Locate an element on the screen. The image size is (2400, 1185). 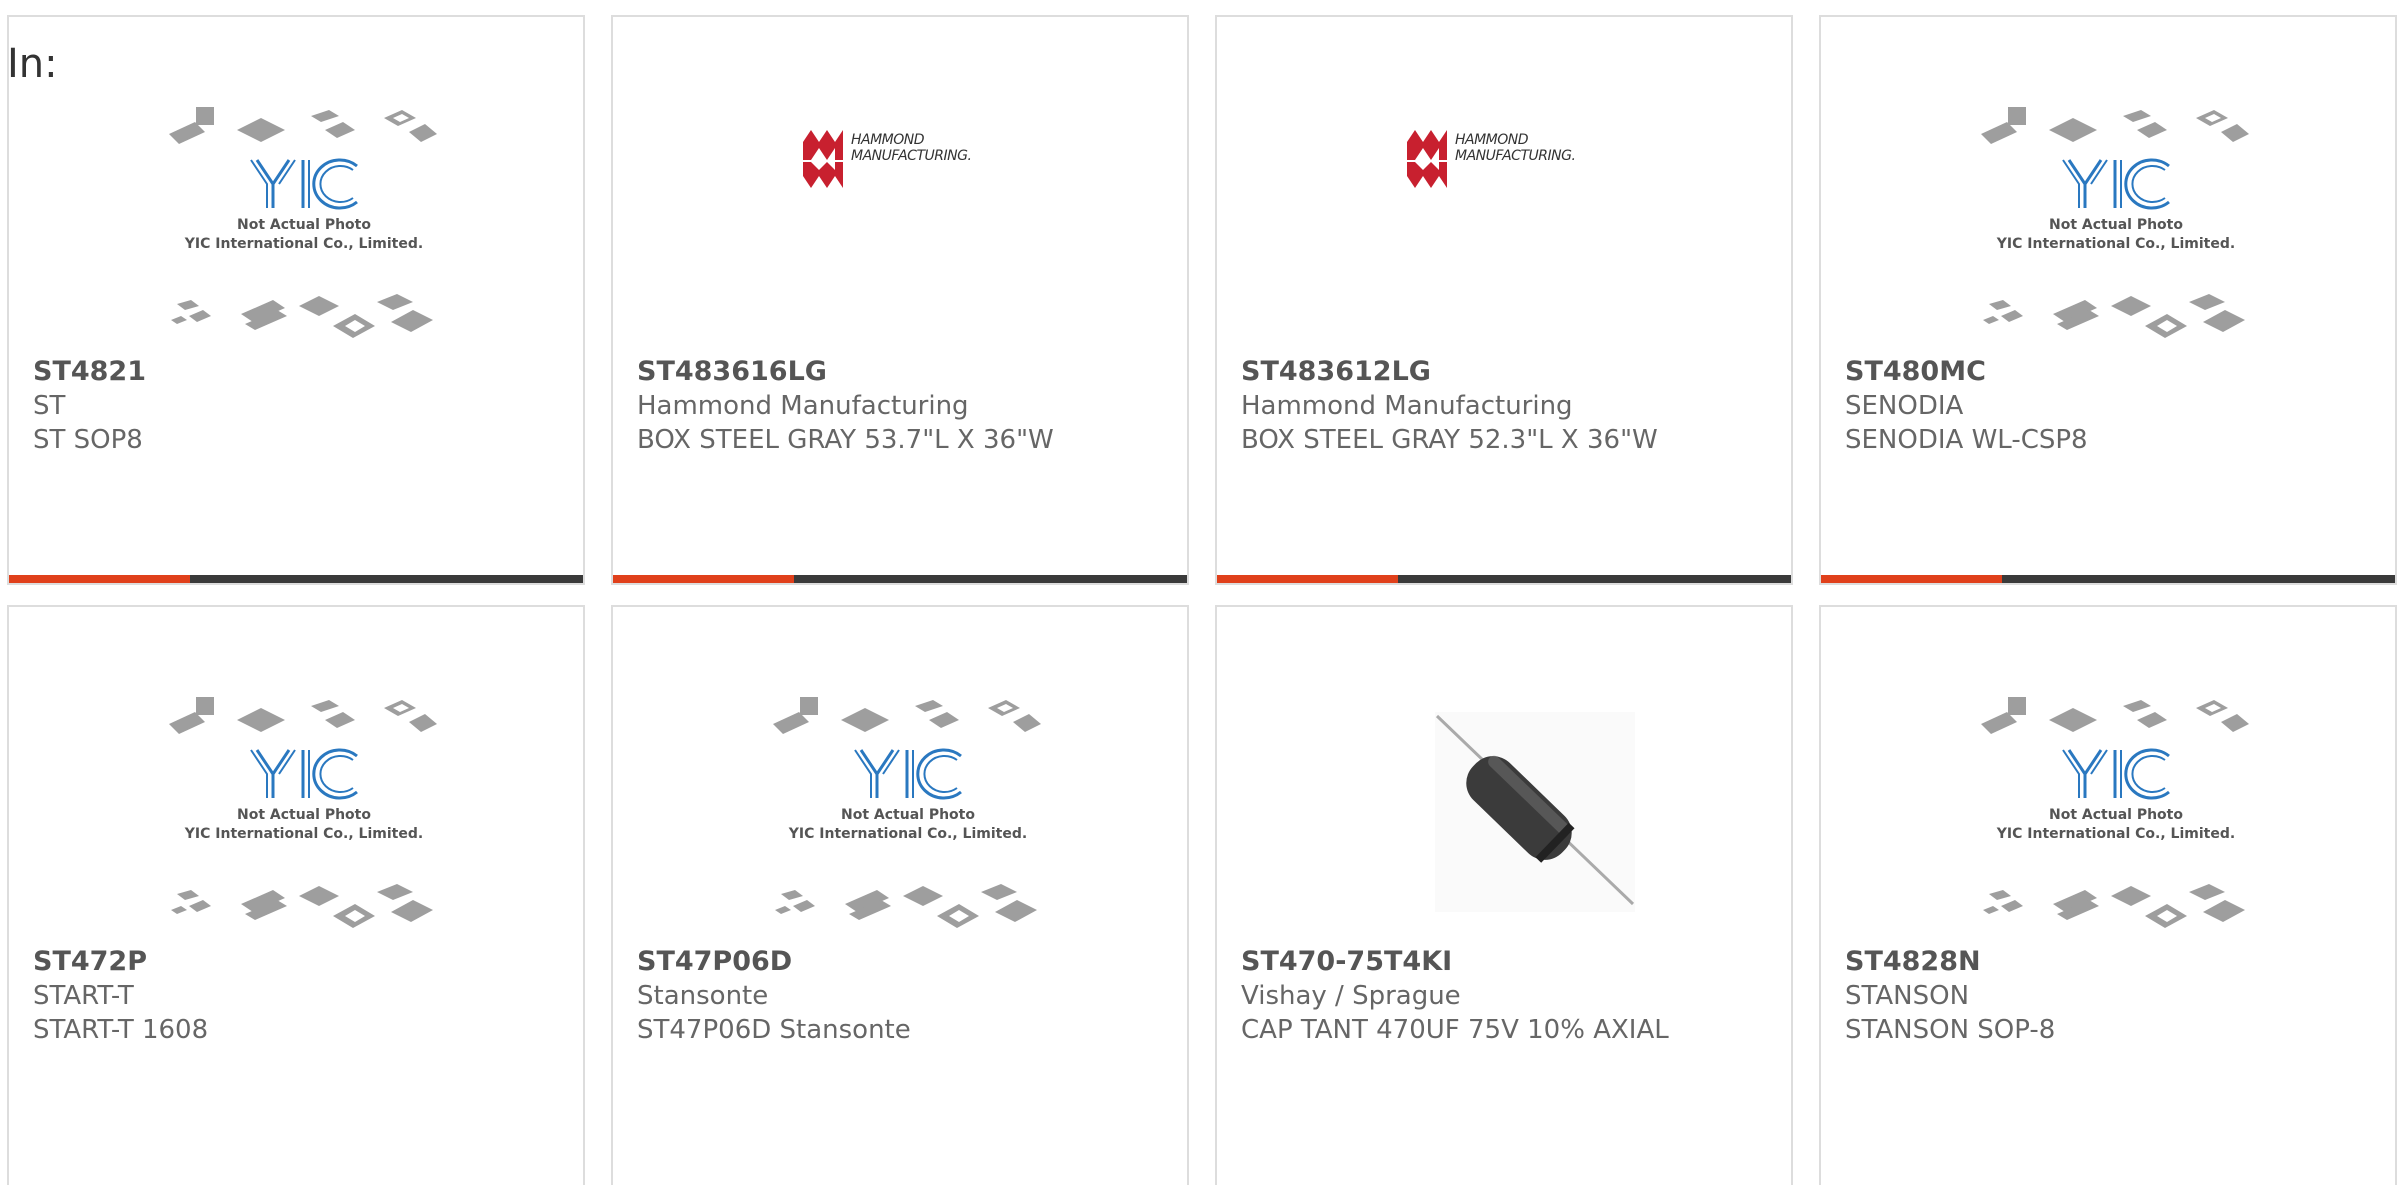
manufacturer-name: Vishay / Sprague is located at coordinates (1351, 996).